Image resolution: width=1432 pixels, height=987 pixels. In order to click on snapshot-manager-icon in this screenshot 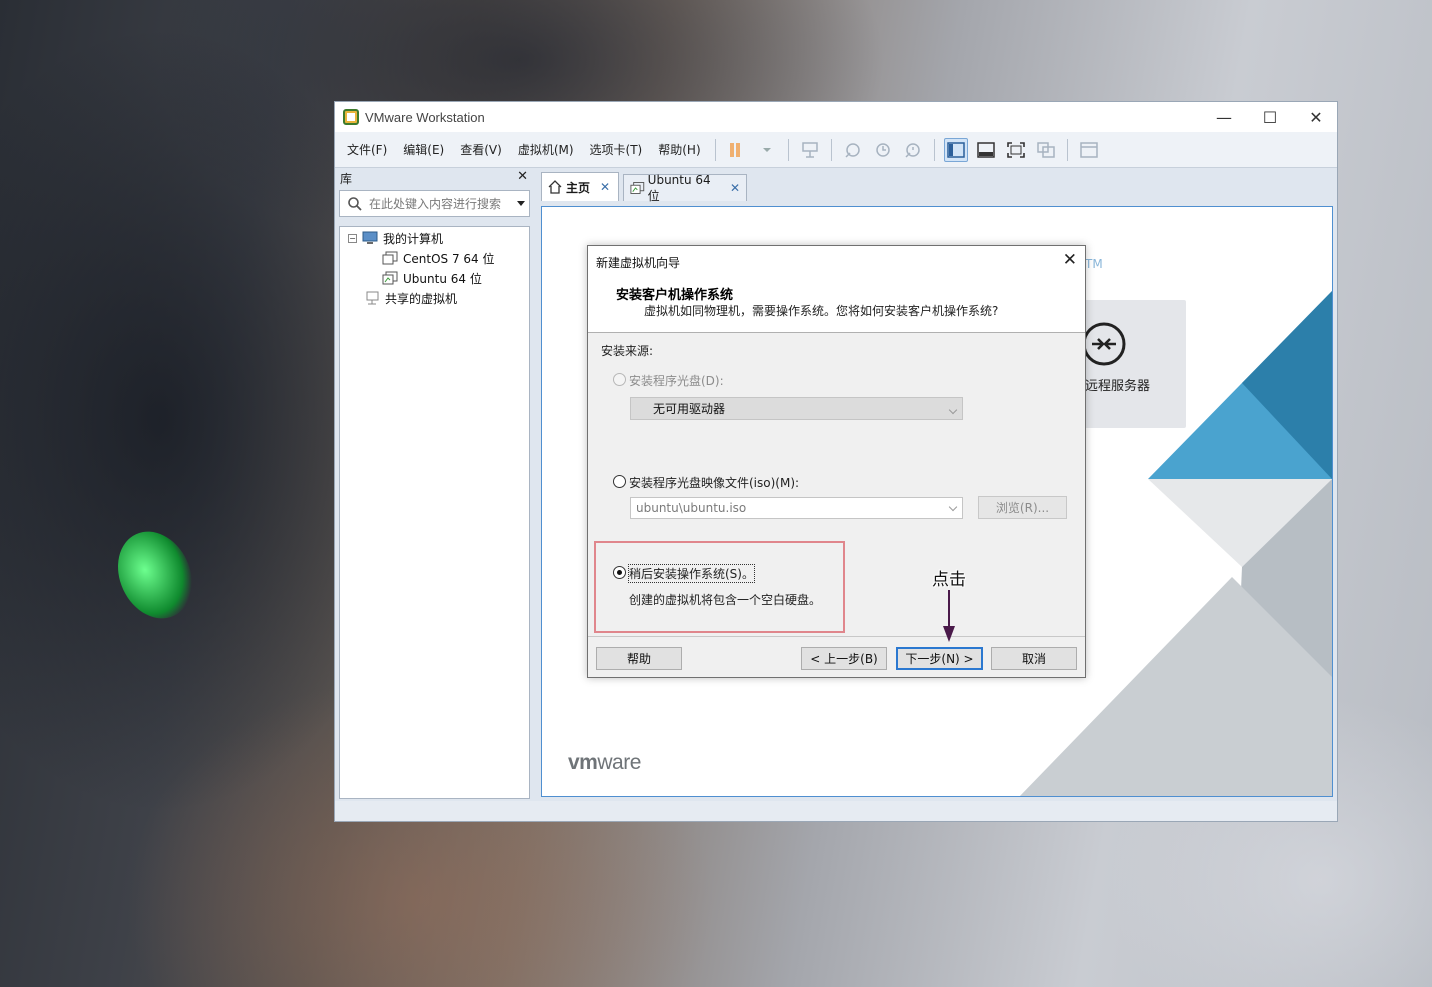, I will do `click(913, 150)`.